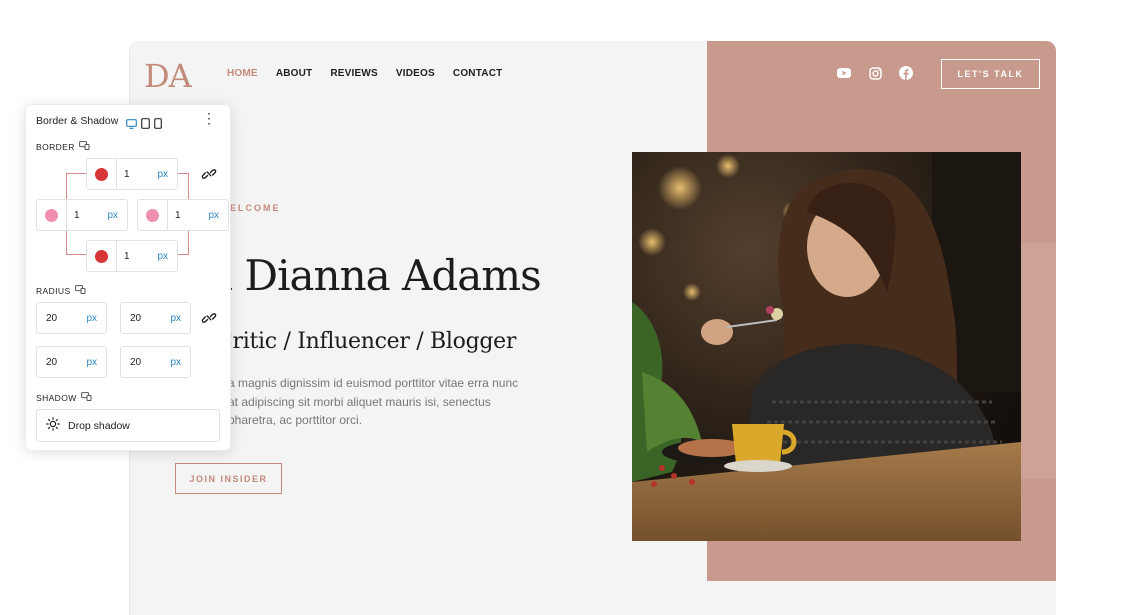  I want to click on main-nav: HOME ABOUT REVIEWS VIDEOS CONTACT, so click(364, 73).